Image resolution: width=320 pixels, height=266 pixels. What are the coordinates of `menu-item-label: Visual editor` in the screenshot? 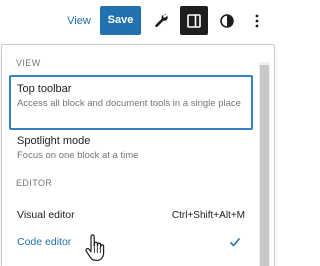 It's located at (46, 215).